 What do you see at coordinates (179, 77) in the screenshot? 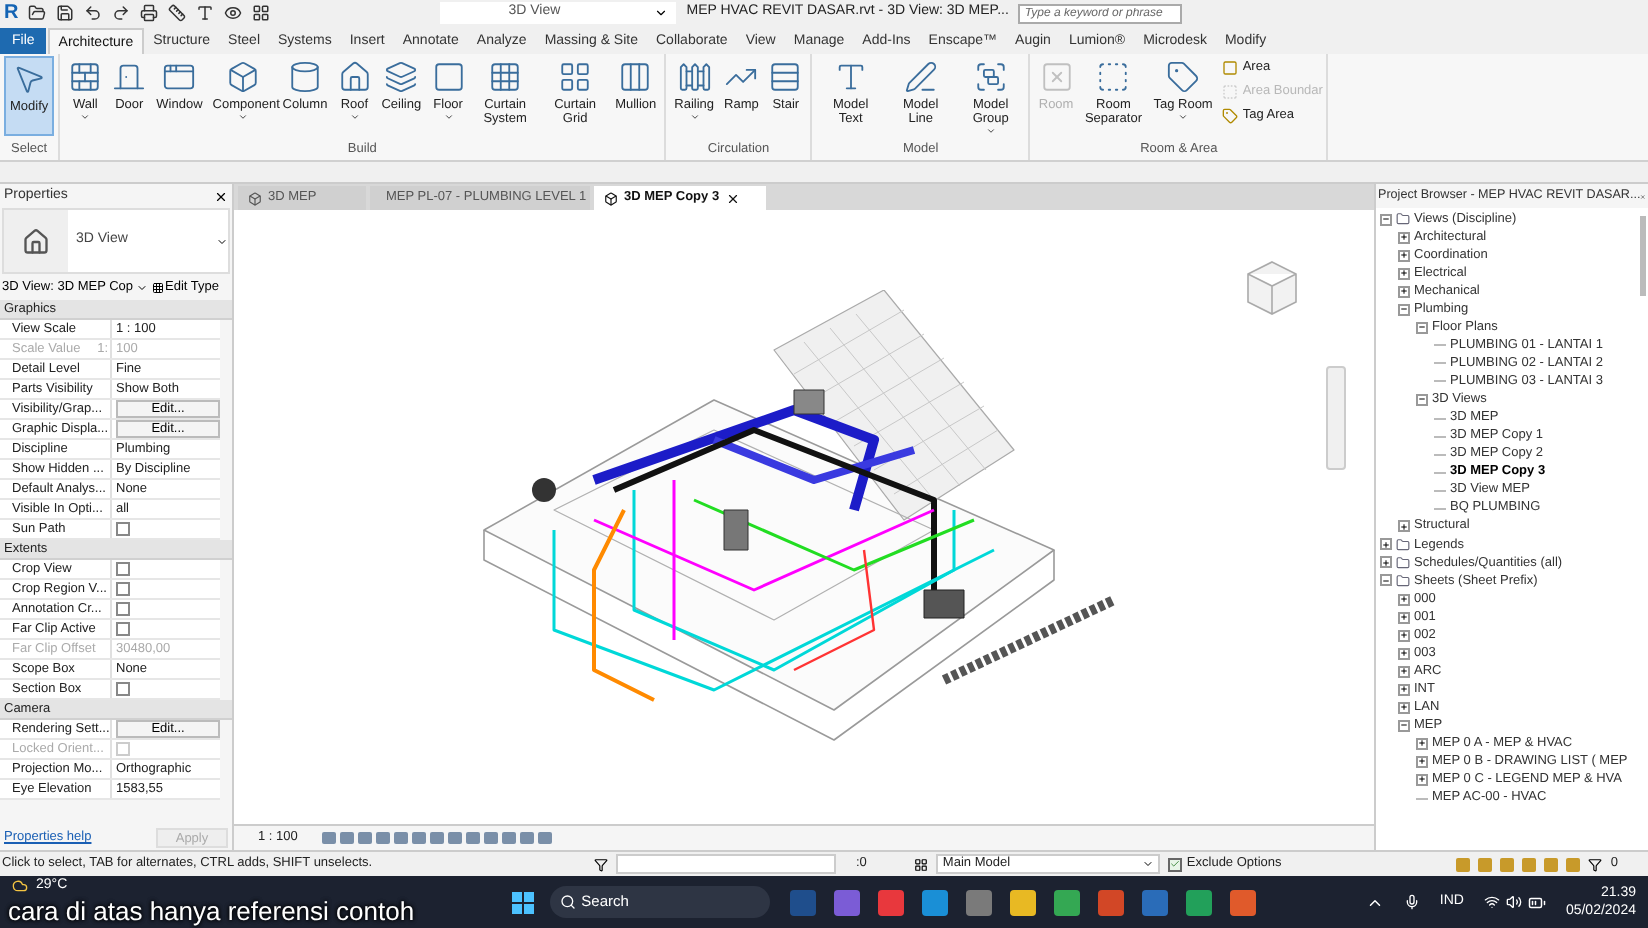
I see `window-icon` at bounding box center [179, 77].